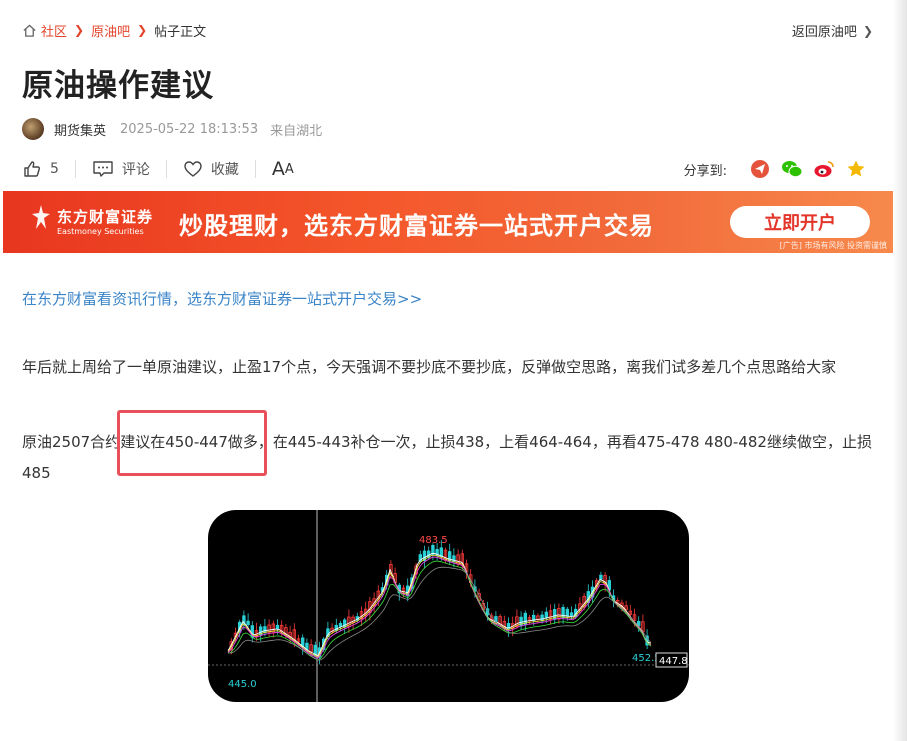 The image size is (907, 741). I want to click on font-size-button: AA, so click(283, 169).